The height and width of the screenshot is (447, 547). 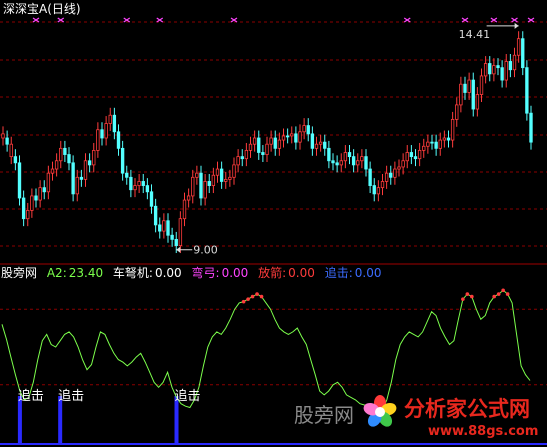 I want to click on min-price-label: 9.00, so click(x=205, y=250).